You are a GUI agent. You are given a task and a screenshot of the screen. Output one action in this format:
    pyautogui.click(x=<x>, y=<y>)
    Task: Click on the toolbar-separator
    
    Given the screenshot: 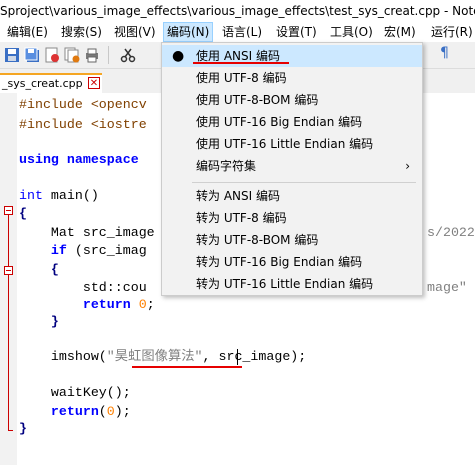 What is the action you would take?
    pyautogui.click(x=108, y=55)
    